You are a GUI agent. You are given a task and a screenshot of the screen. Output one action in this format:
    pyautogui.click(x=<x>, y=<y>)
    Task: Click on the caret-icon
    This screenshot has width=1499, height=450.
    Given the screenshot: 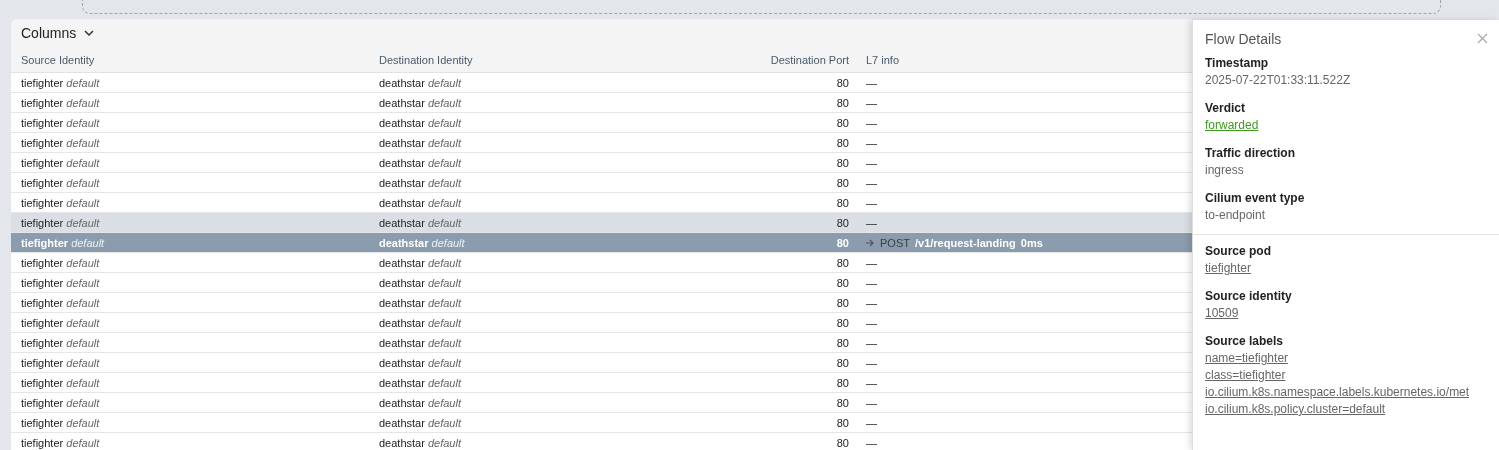 What is the action you would take?
    pyautogui.click(x=89, y=33)
    